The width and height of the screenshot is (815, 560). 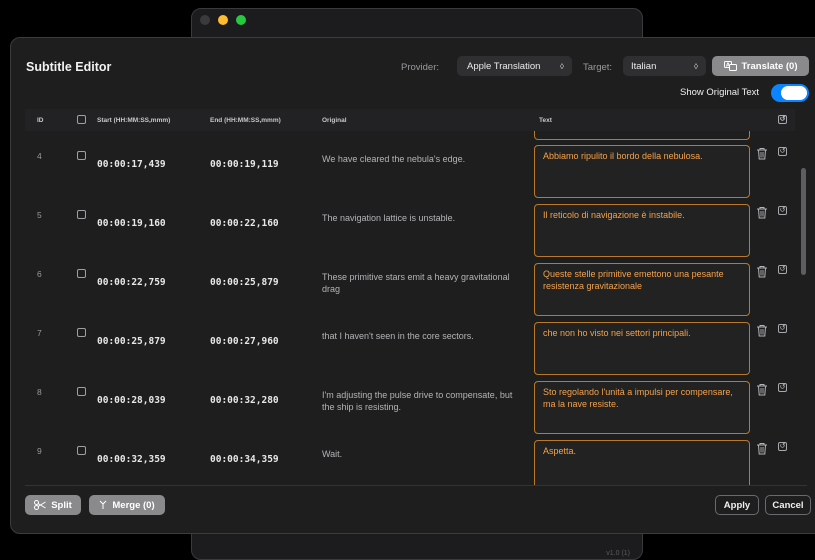 What do you see at coordinates (131, 459) in the screenshot?
I see `start-time: 00:00:32,359` at bounding box center [131, 459].